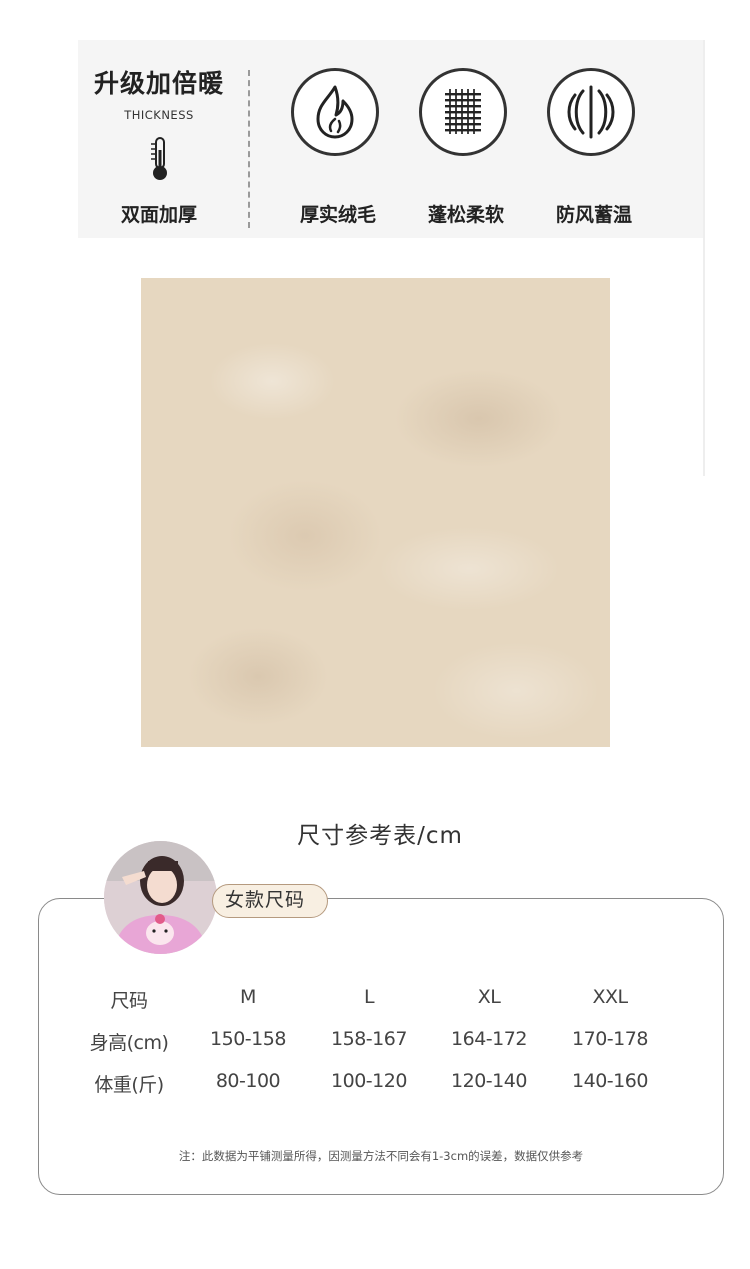 The height and width of the screenshot is (1269, 750). I want to click on thickness-title: 升级加倍暖, so click(158, 83).